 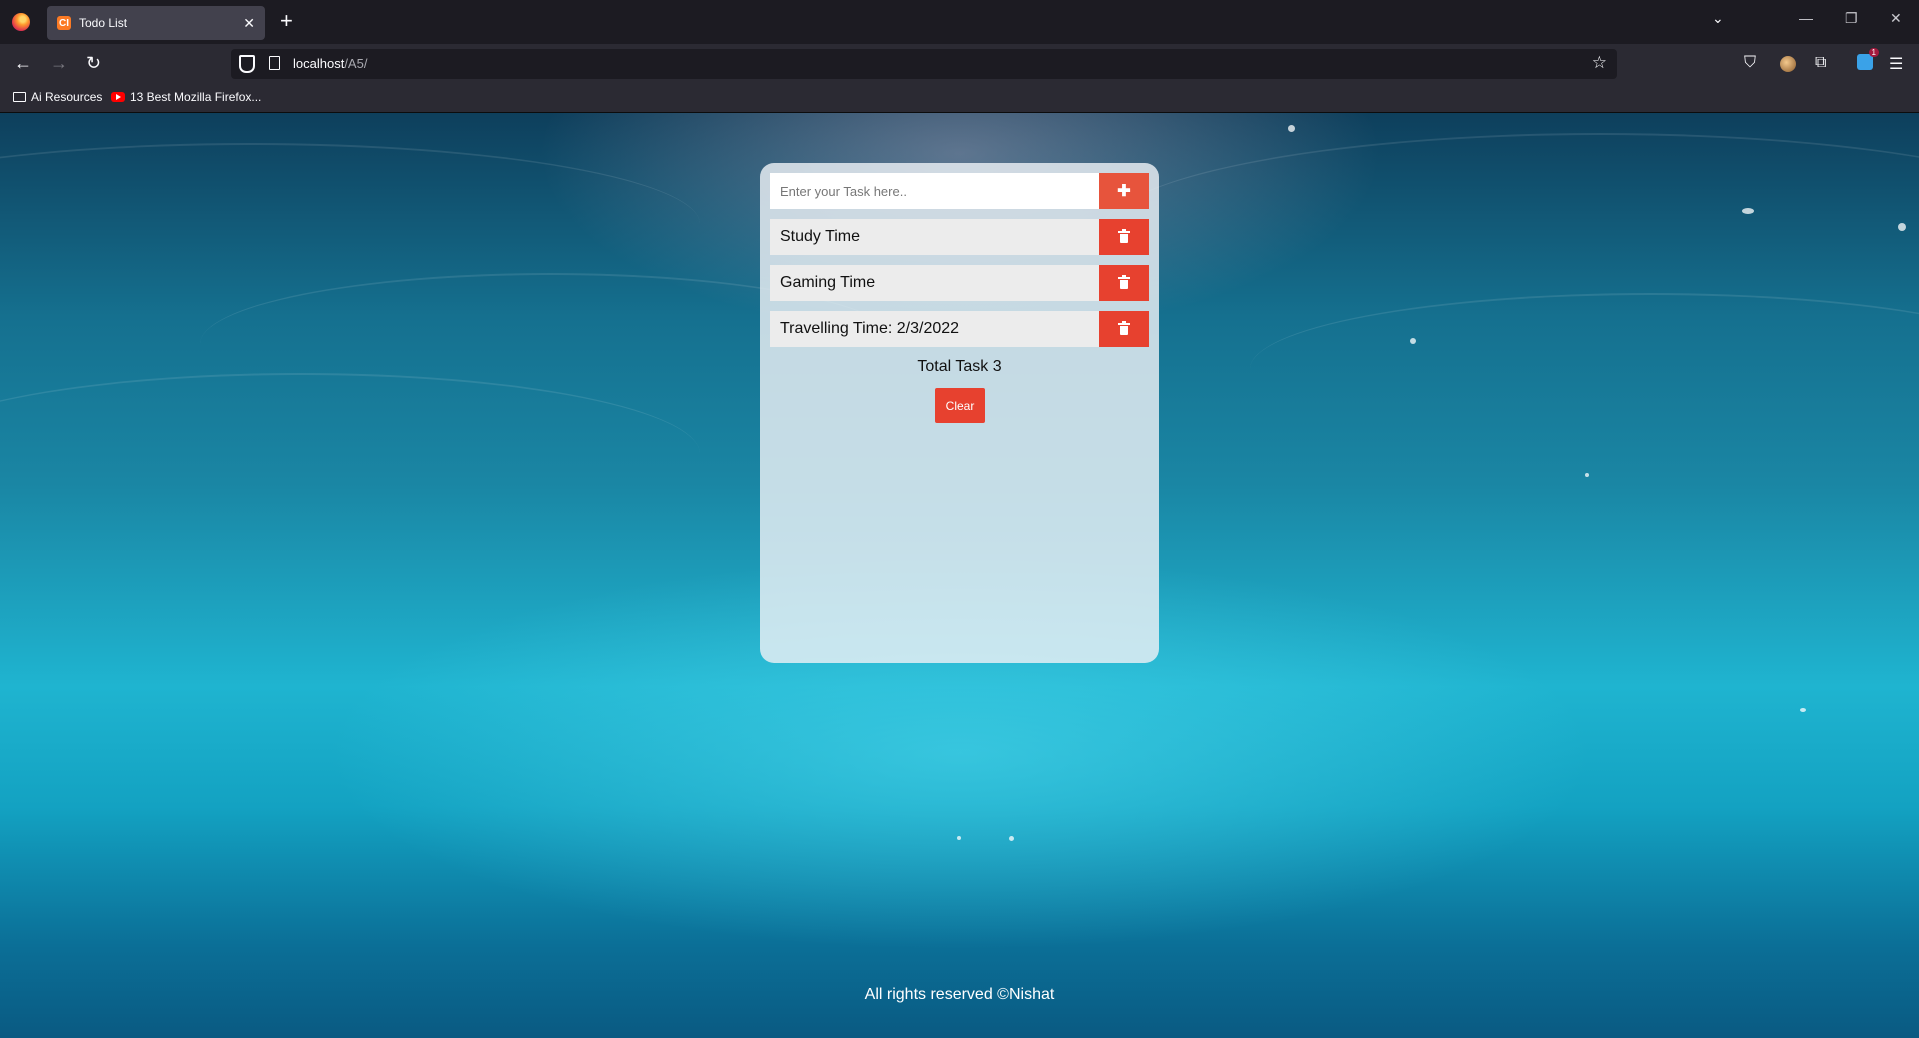 What do you see at coordinates (924, 64) in the screenshot?
I see `address-bar: localhost/A5/ ☆` at bounding box center [924, 64].